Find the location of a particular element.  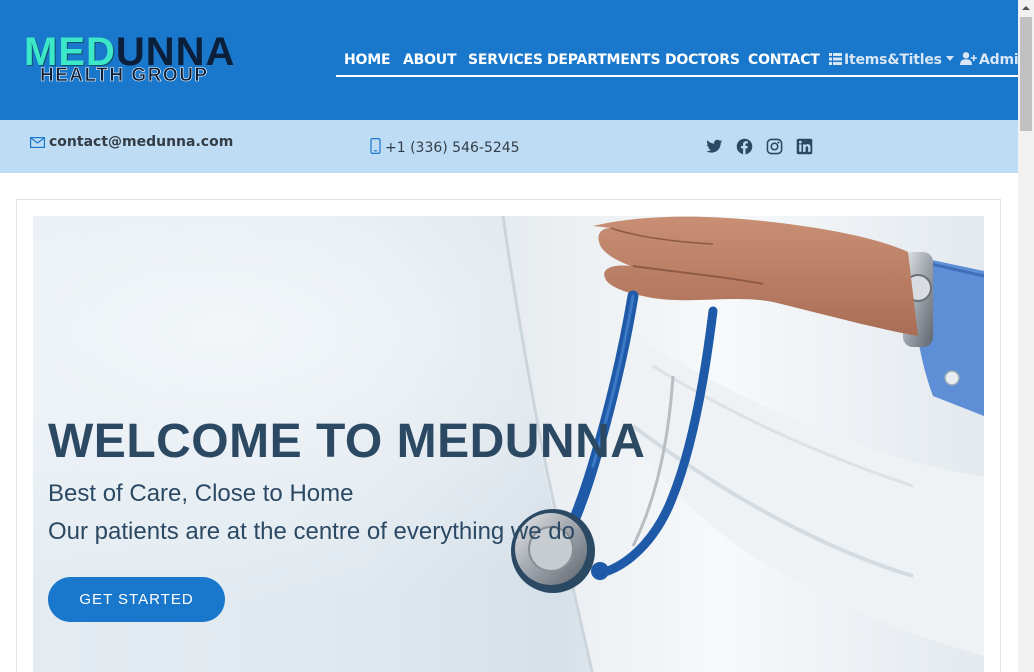

get-started-button: GET STARTED is located at coordinates (136, 599).